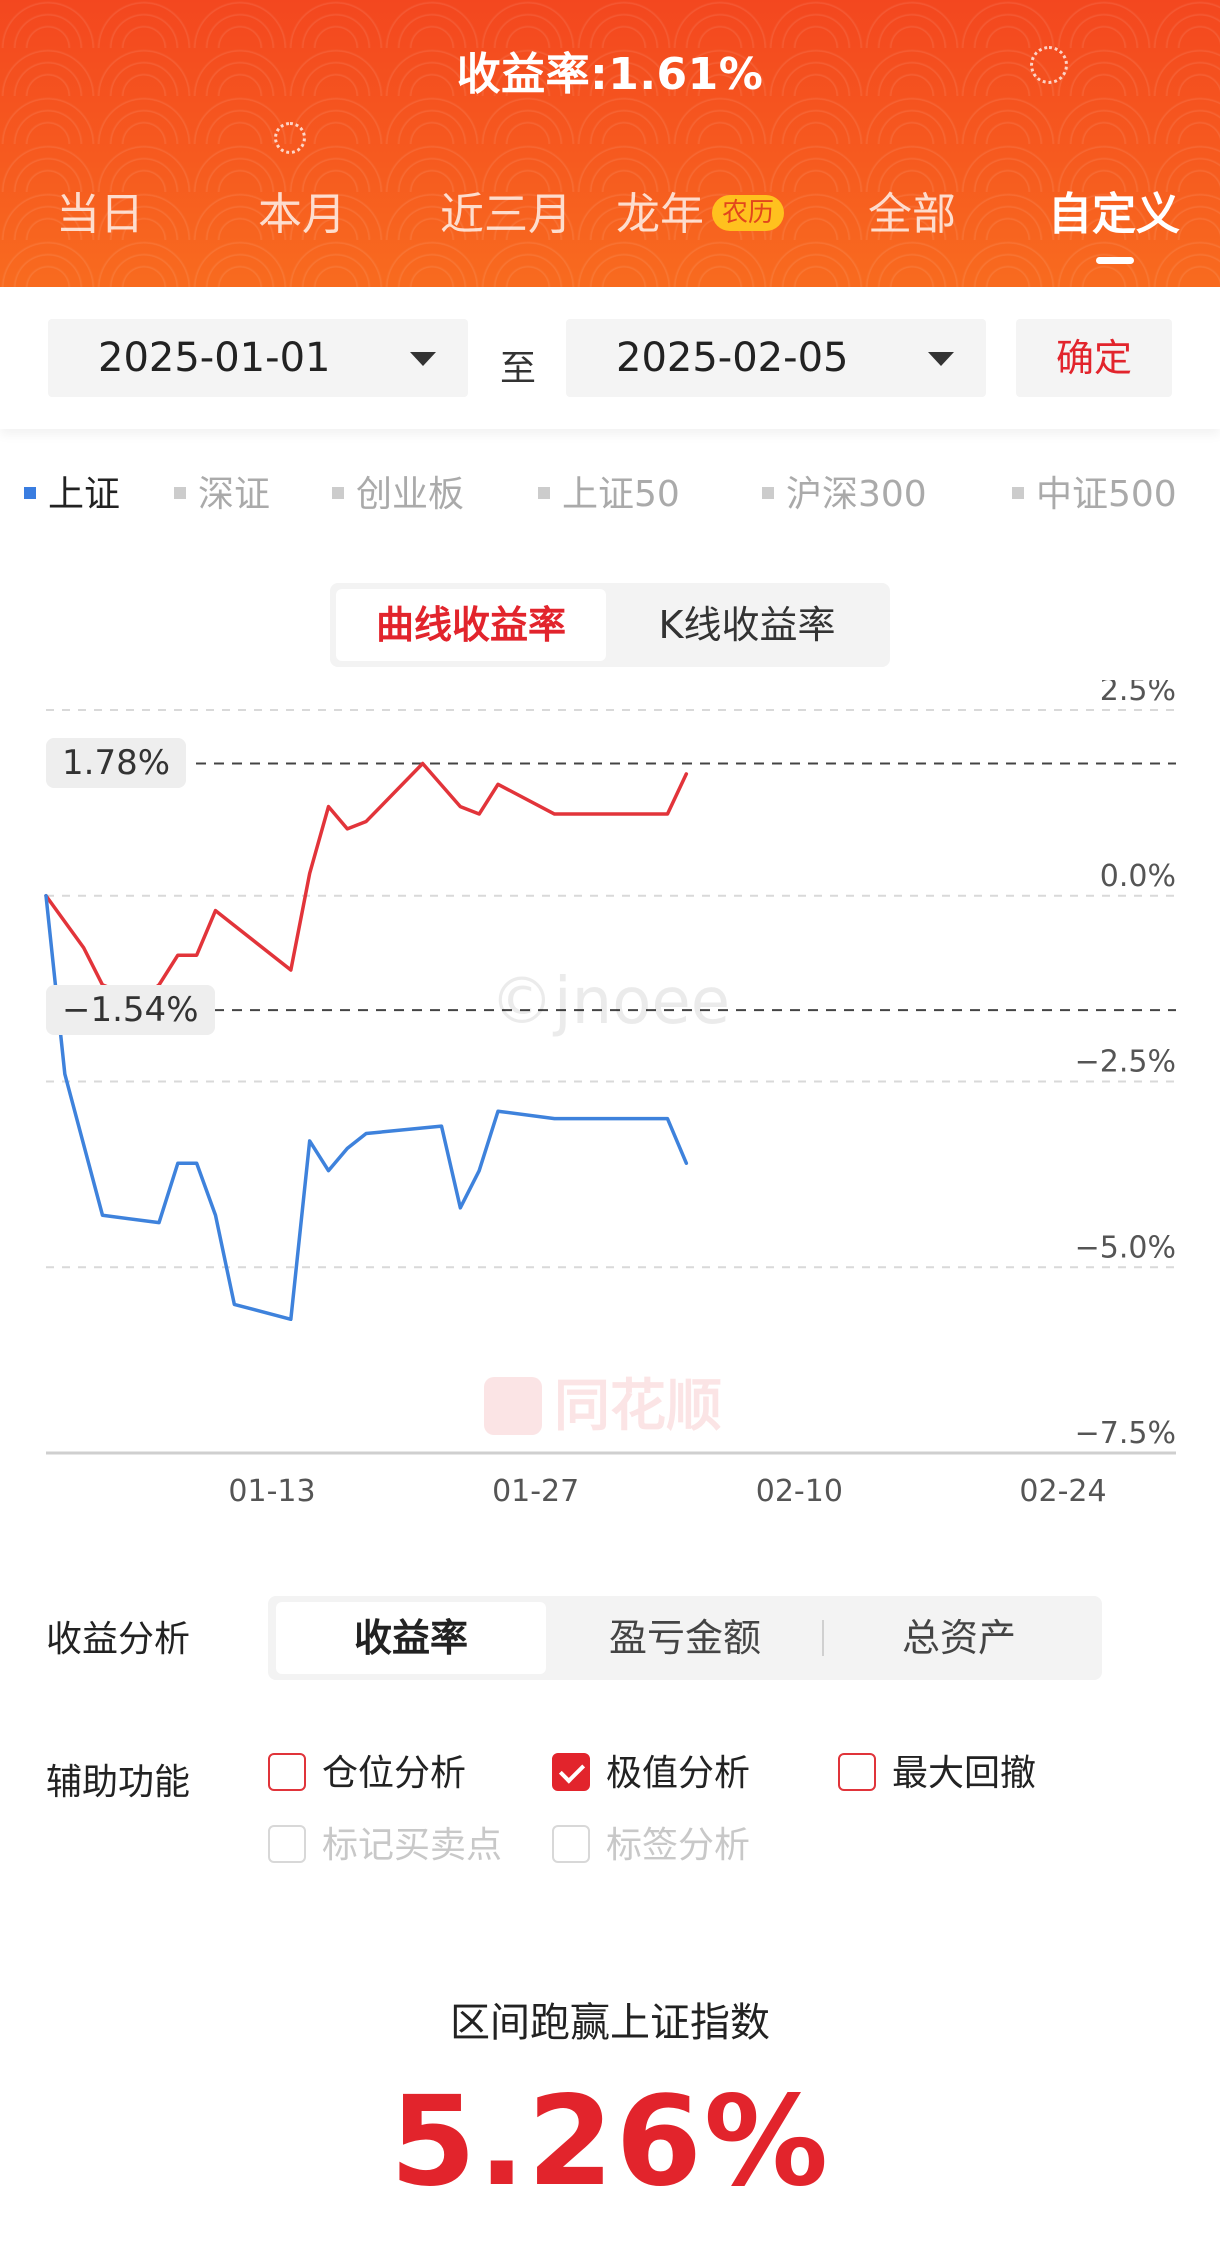  Describe the element at coordinates (651, 1774) in the screenshot. I see `extreme-analysis-checkbox: 极值分析` at that location.